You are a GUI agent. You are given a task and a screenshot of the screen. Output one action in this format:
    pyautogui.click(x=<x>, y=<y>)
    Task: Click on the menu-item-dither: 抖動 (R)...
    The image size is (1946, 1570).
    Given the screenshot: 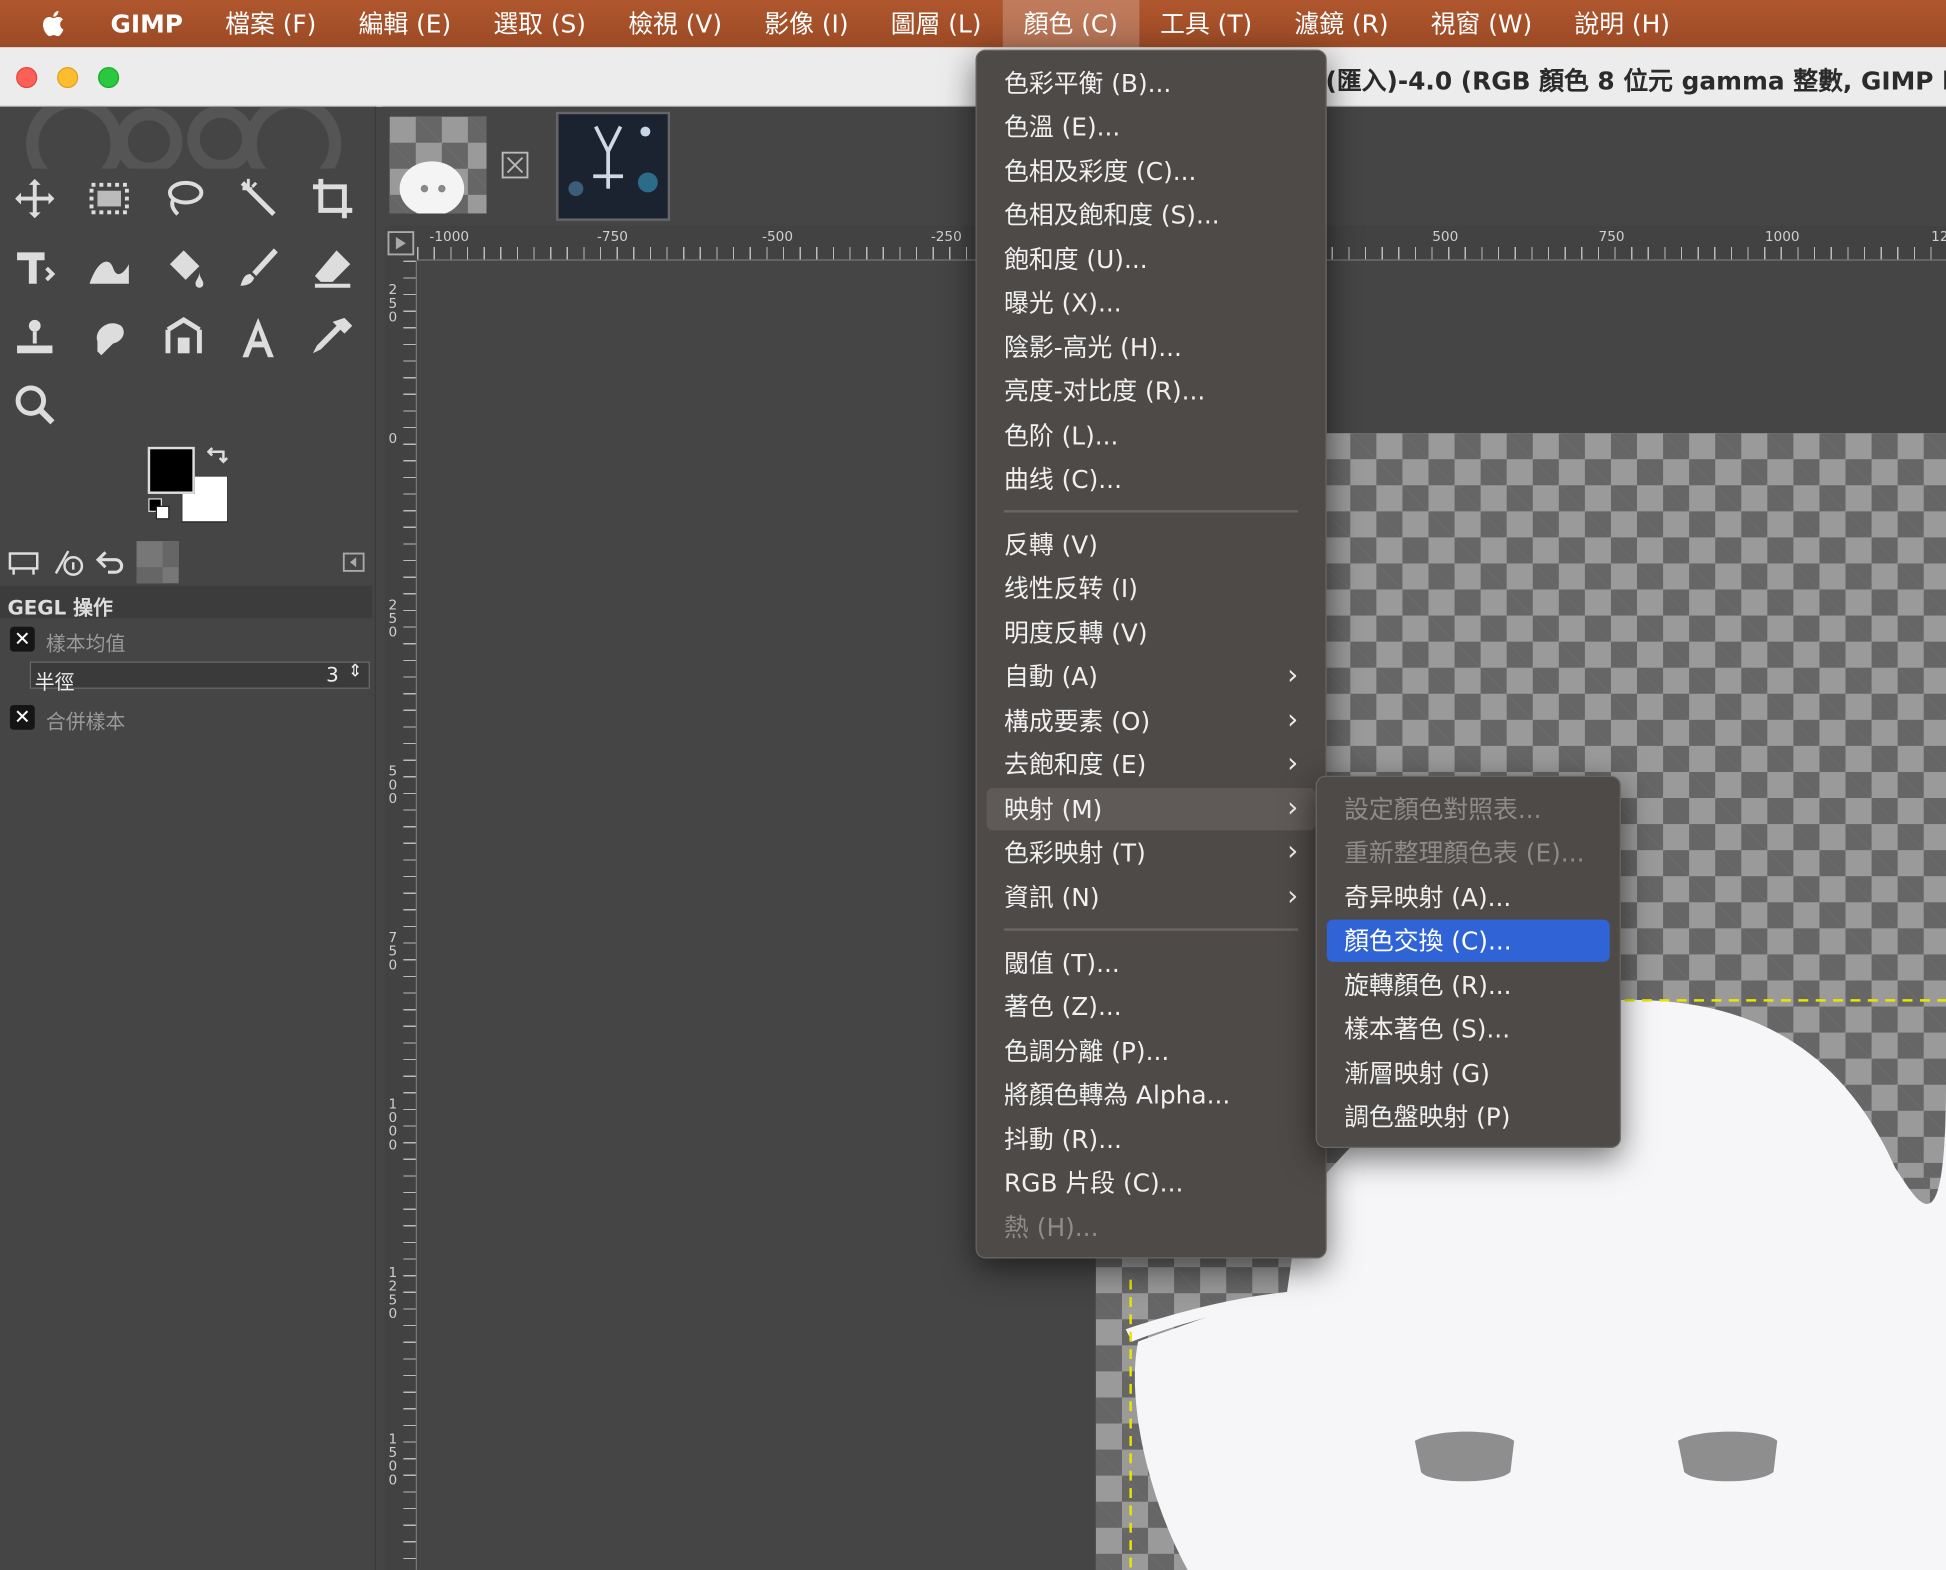 What is the action you would take?
    pyautogui.click(x=1151, y=1139)
    